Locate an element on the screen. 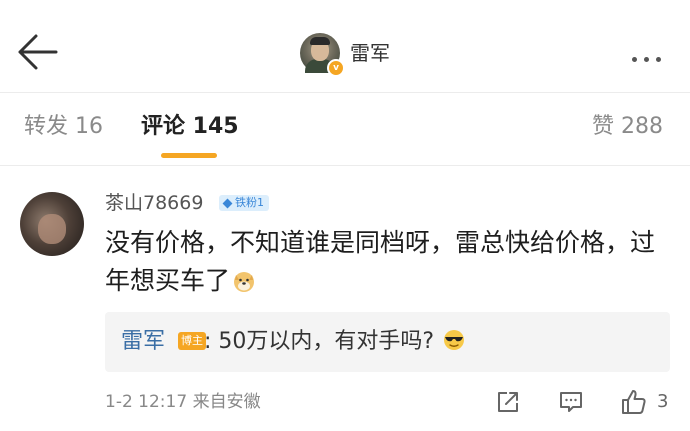  back-arrow-icon is located at coordinates (38, 52).